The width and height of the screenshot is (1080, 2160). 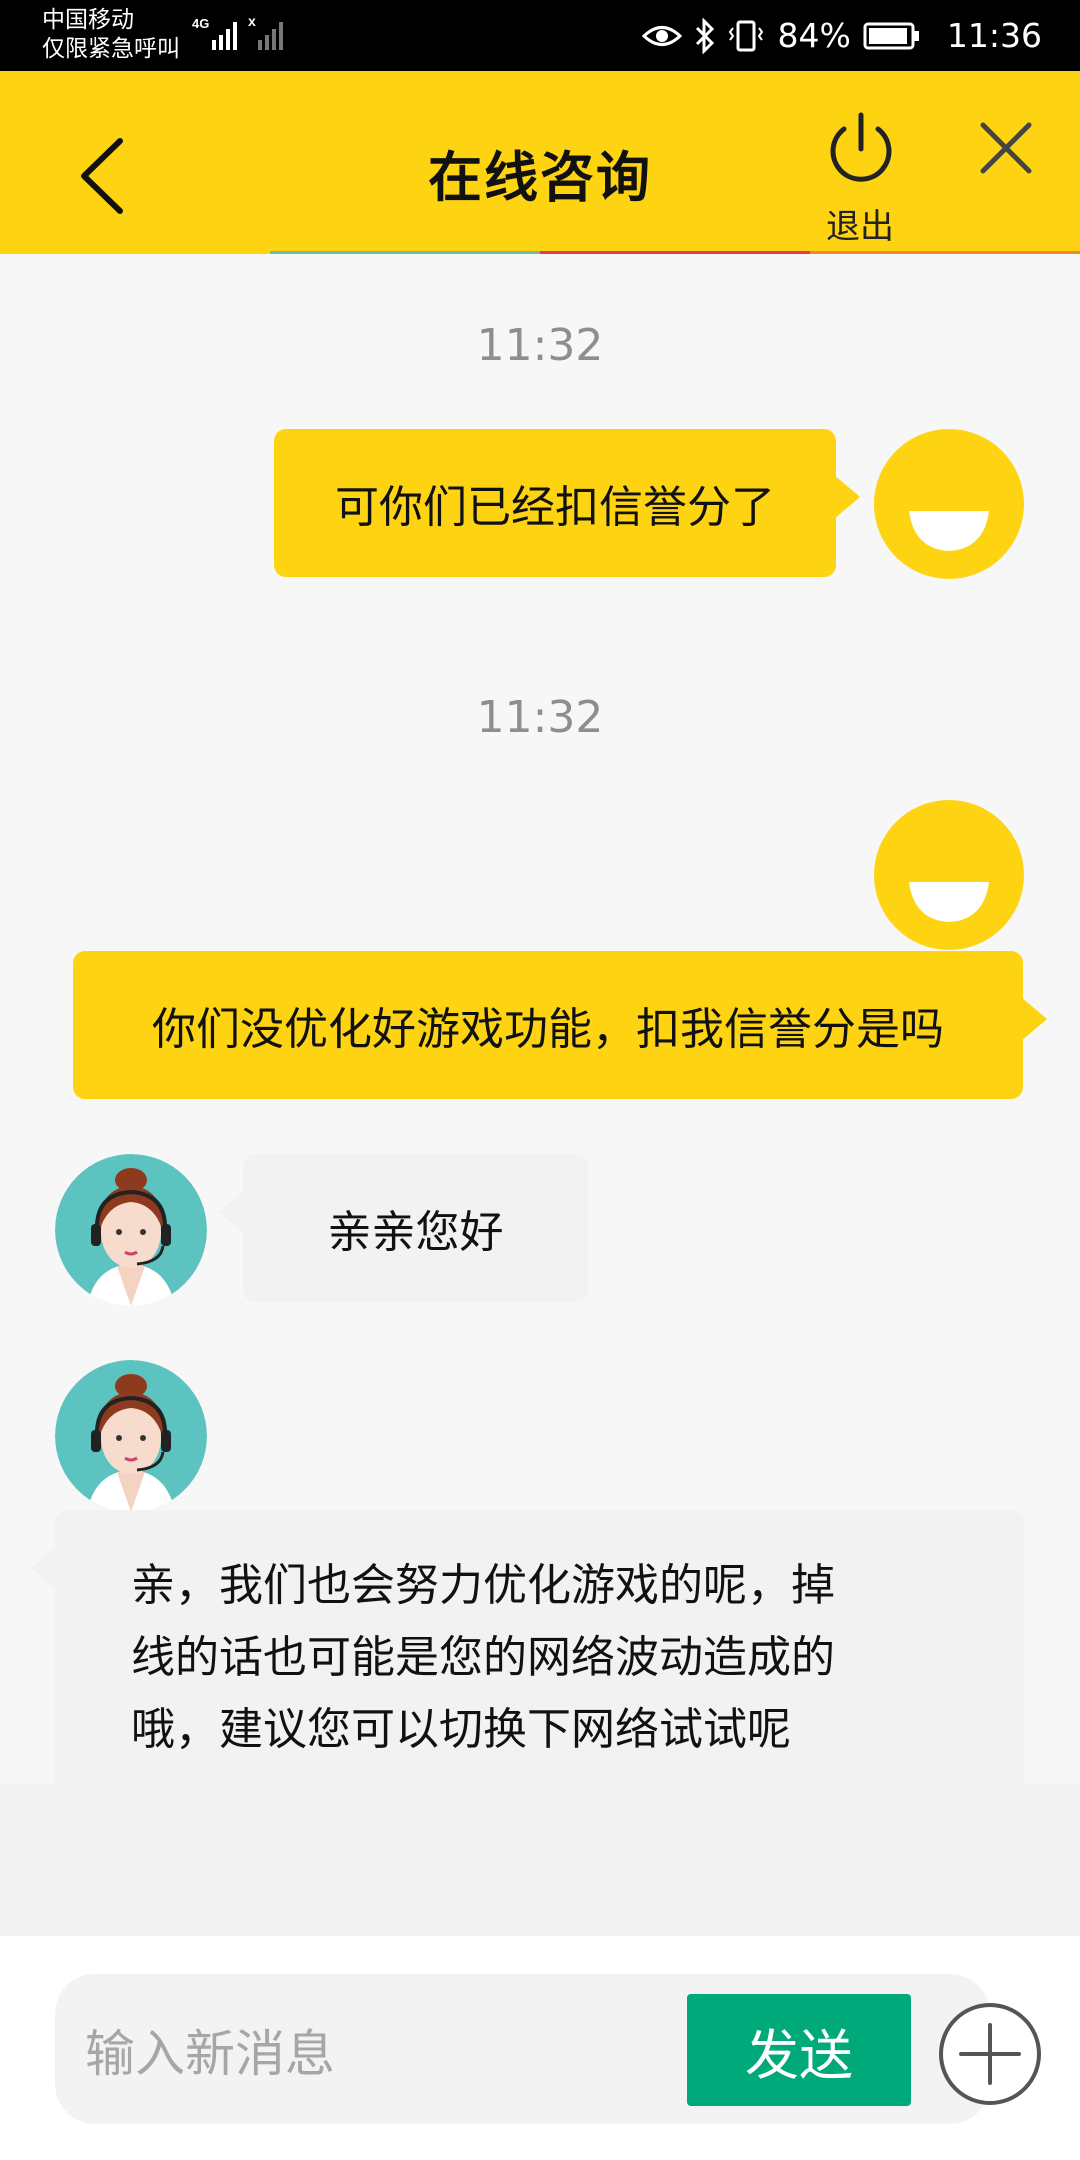 I want to click on plus-icon, so click(x=990, y=2054).